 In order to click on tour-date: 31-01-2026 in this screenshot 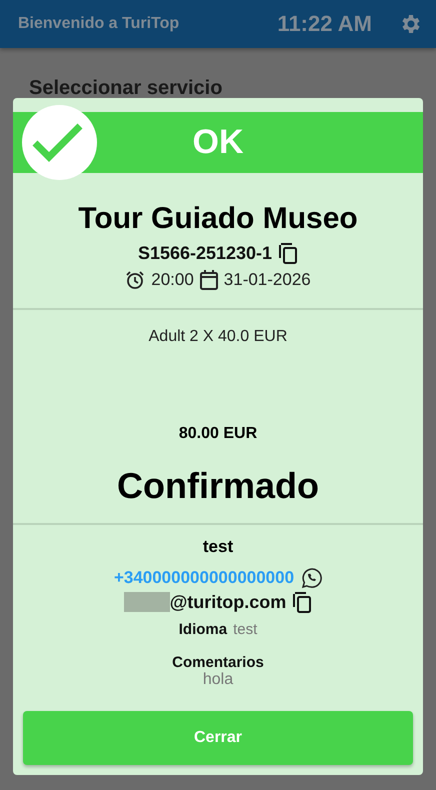, I will do `click(267, 280)`.